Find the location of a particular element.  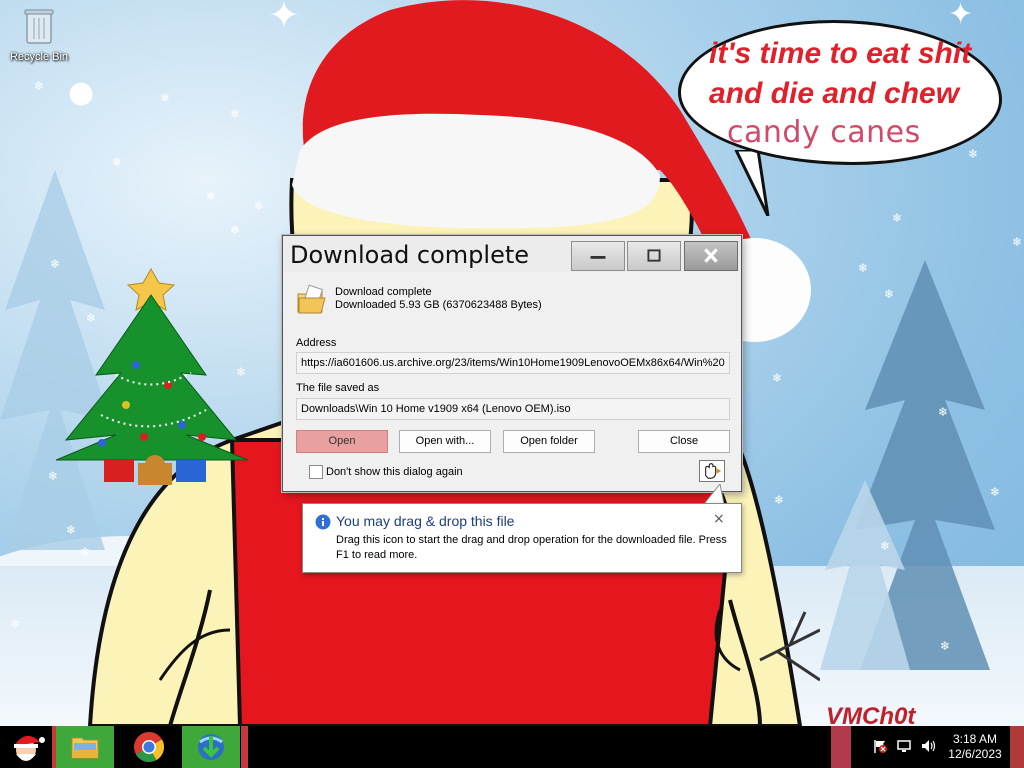

file-explorer-icon is located at coordinates (85, 748).